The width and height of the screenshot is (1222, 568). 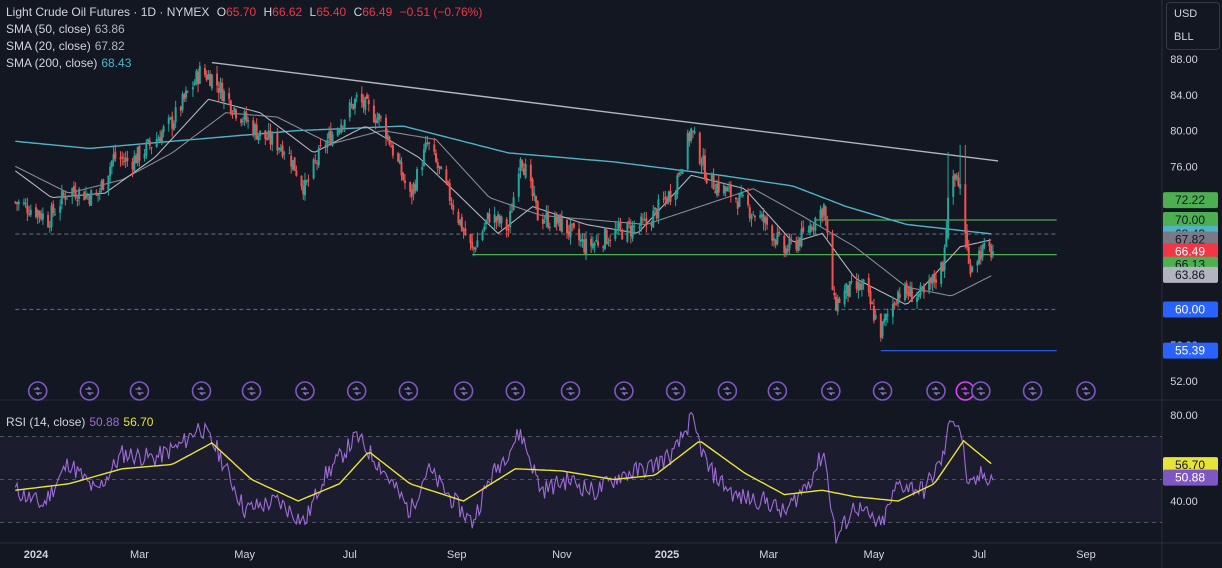 I want to click on rsi-axis-tag: 50.88, so click(x=1190, y=478).